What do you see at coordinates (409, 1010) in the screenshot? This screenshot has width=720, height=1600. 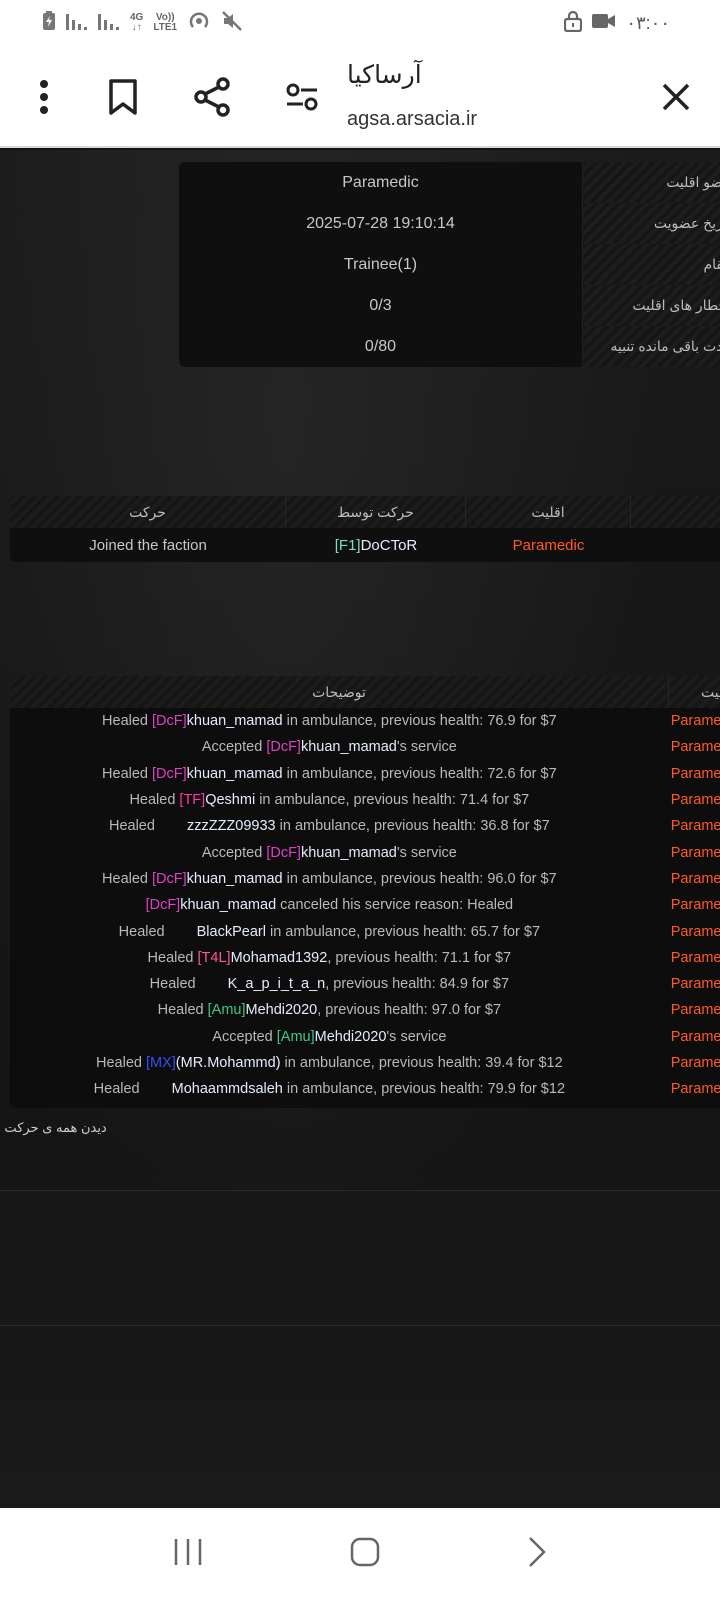 I see `log-text: , previous health: 97.0 for $7` at bounding box center [409, 1010].